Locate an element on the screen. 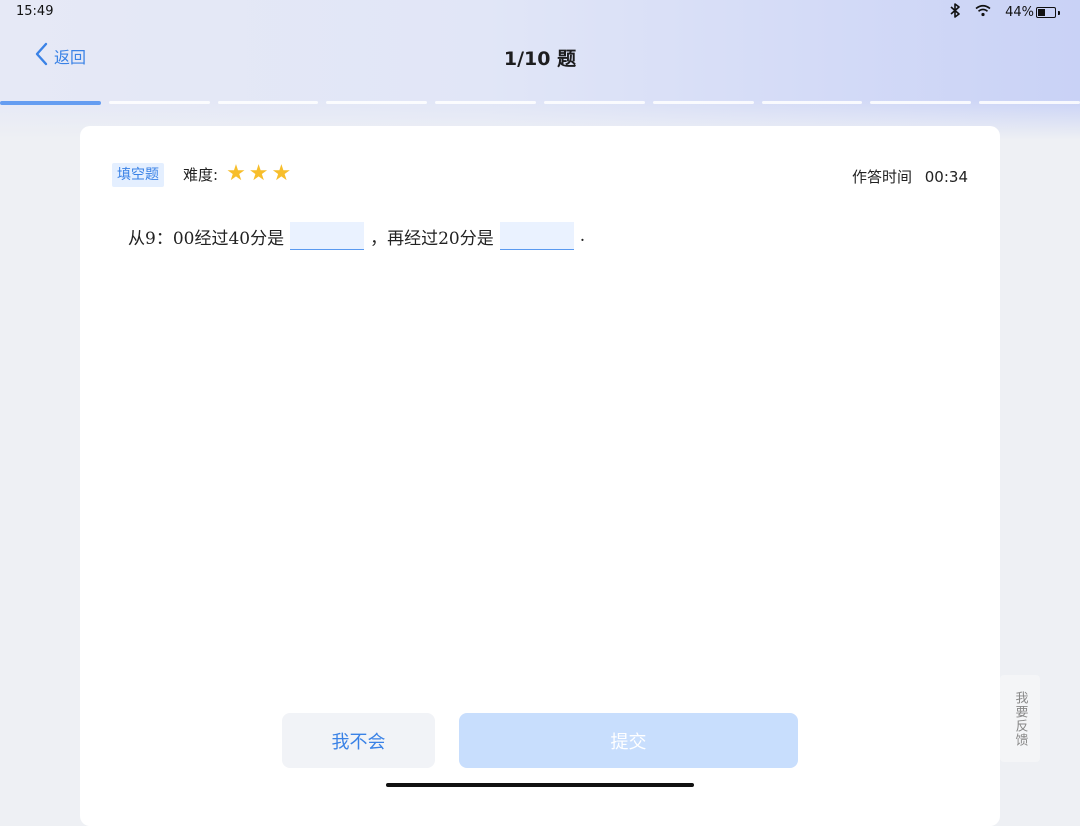  wifi-icon is located at coordinates (983, 12).